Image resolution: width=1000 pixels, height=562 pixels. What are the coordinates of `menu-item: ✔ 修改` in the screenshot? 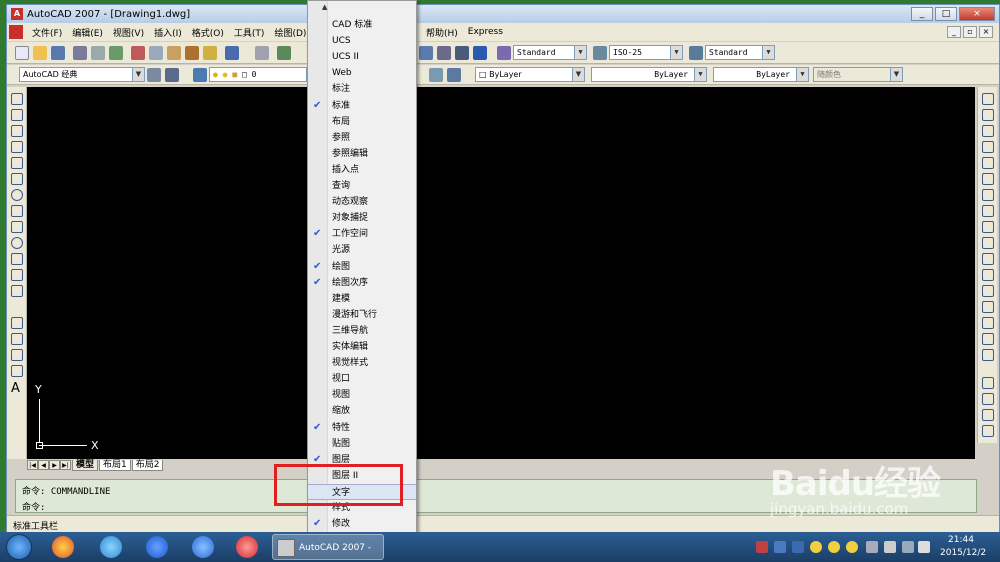 It's located at (362, 524).